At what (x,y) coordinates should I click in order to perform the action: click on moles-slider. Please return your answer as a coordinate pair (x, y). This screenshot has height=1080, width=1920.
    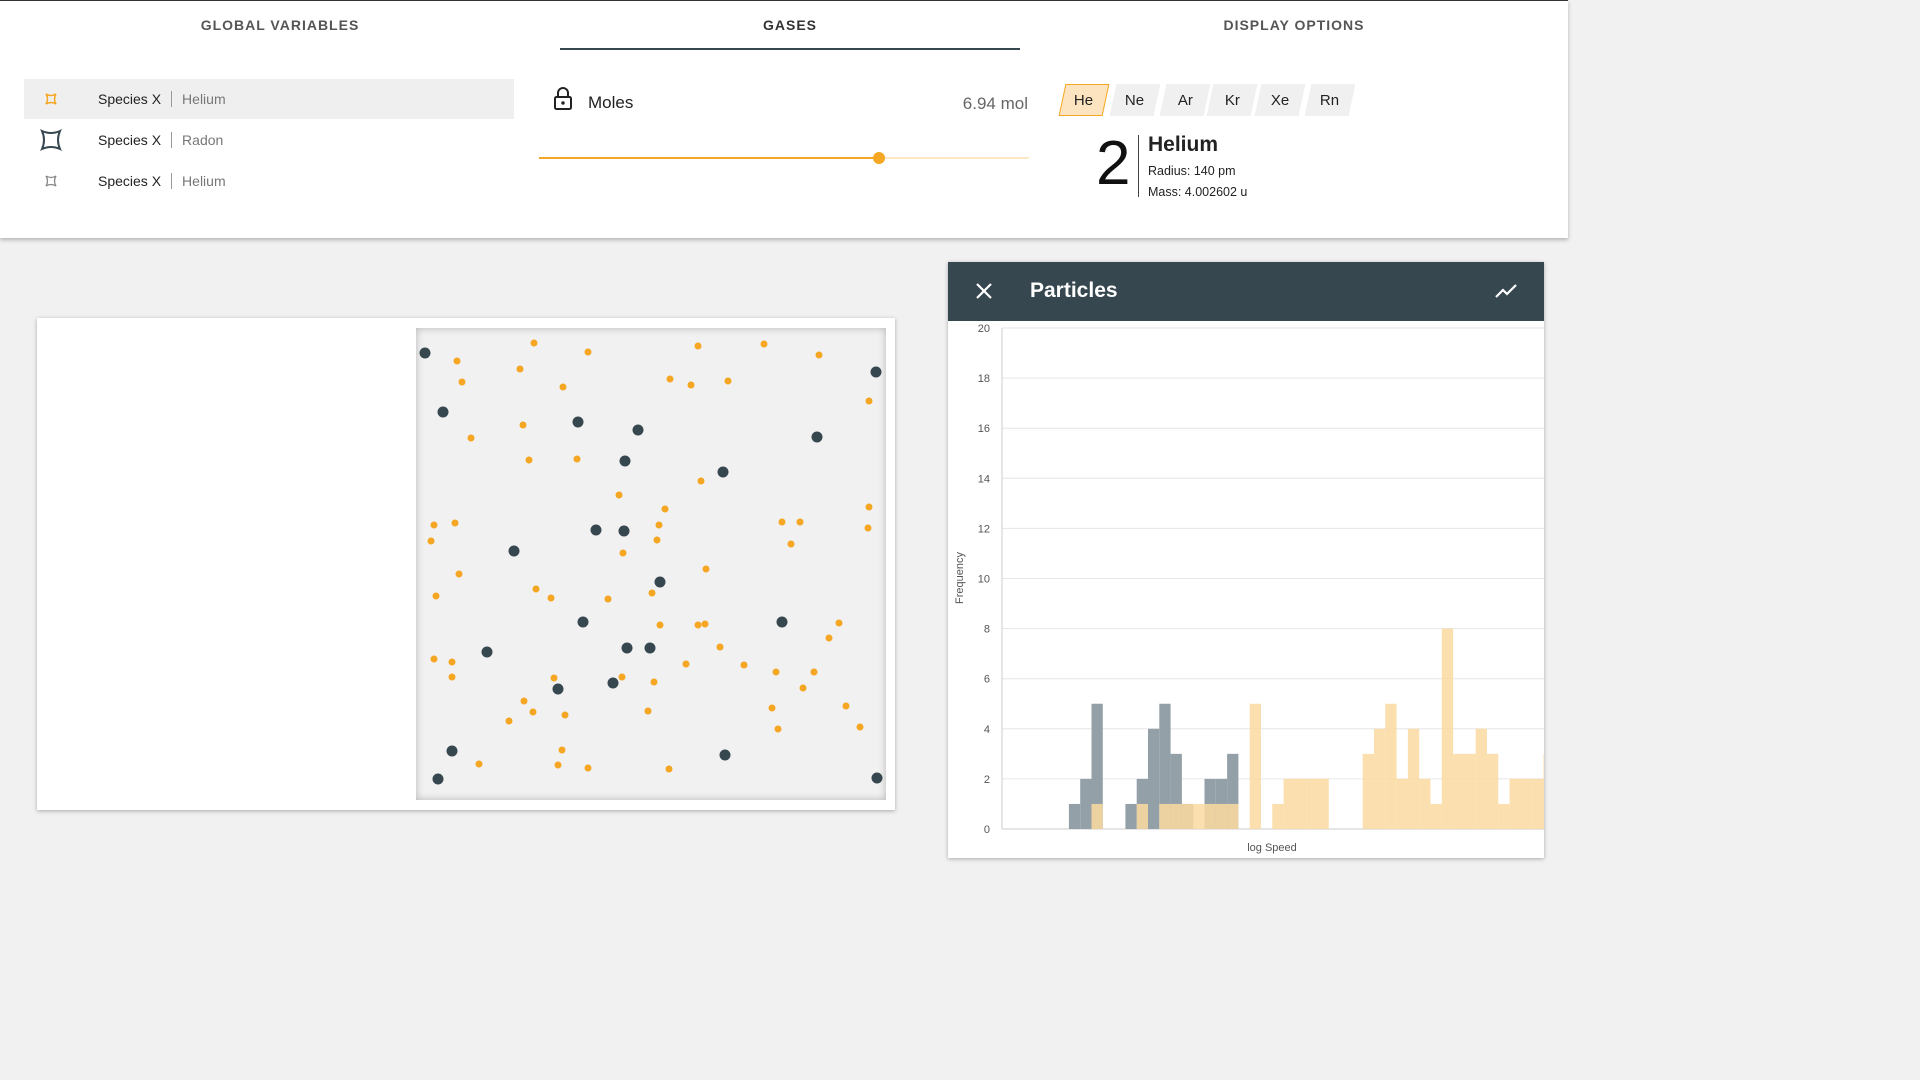
    Looking at the image, I should click on (784, 158).